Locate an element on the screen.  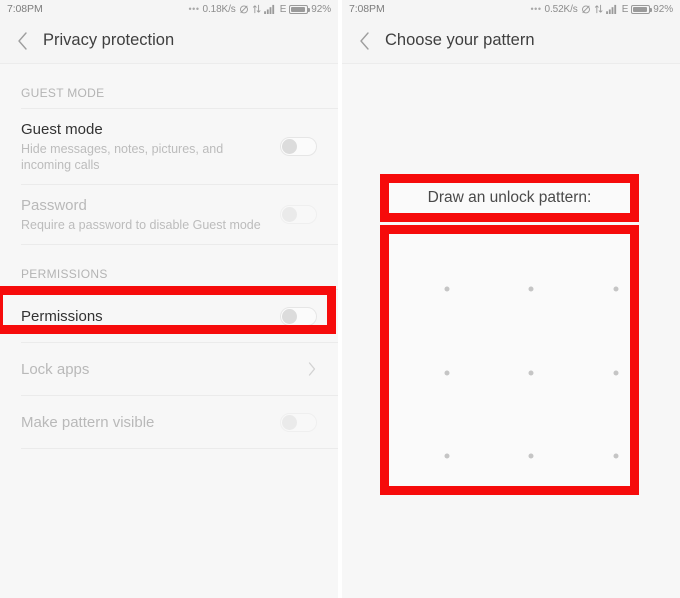
network-speed-label: 0.18K/s is located at coordinates (219, 9).